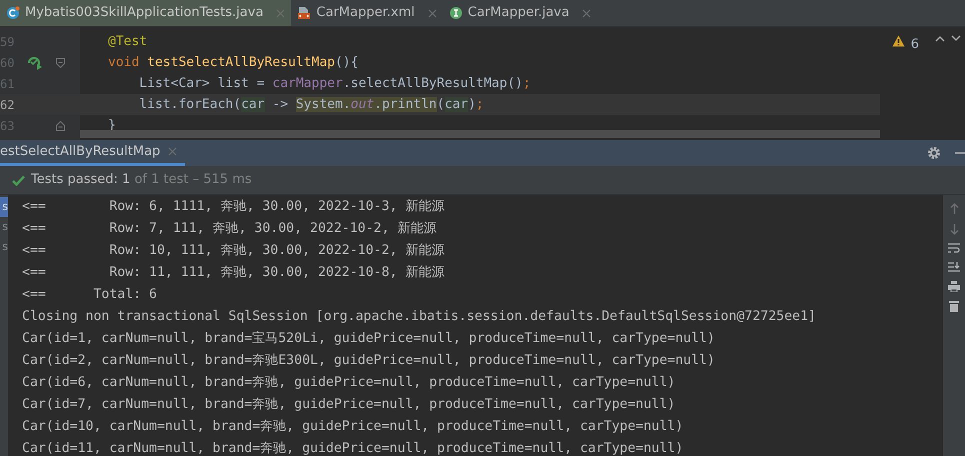 This screenshot has height=456, width=965. What do you see at coordinates (353, 427) in the screenshot?
I see `console-line: Car(id=10, carNum=null, brand=奔驰, guidePrice=null, produceTime=null, carType=null)` at bounding box center [353, 427].